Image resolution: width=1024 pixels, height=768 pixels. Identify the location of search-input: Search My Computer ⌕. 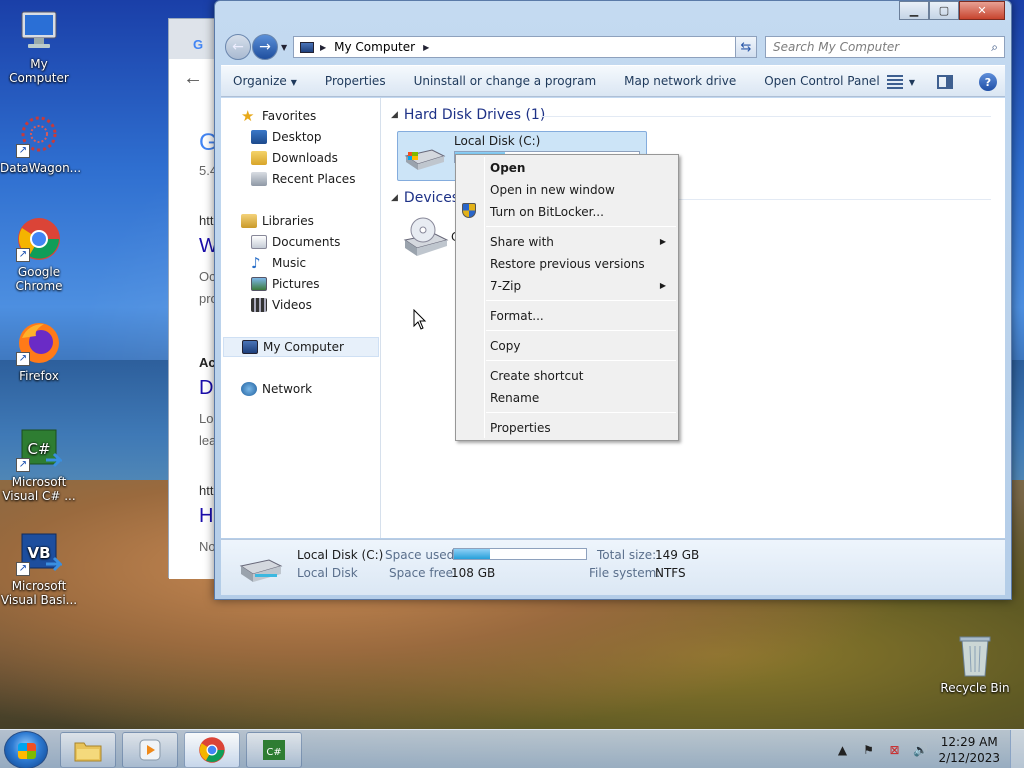
(885, 47).